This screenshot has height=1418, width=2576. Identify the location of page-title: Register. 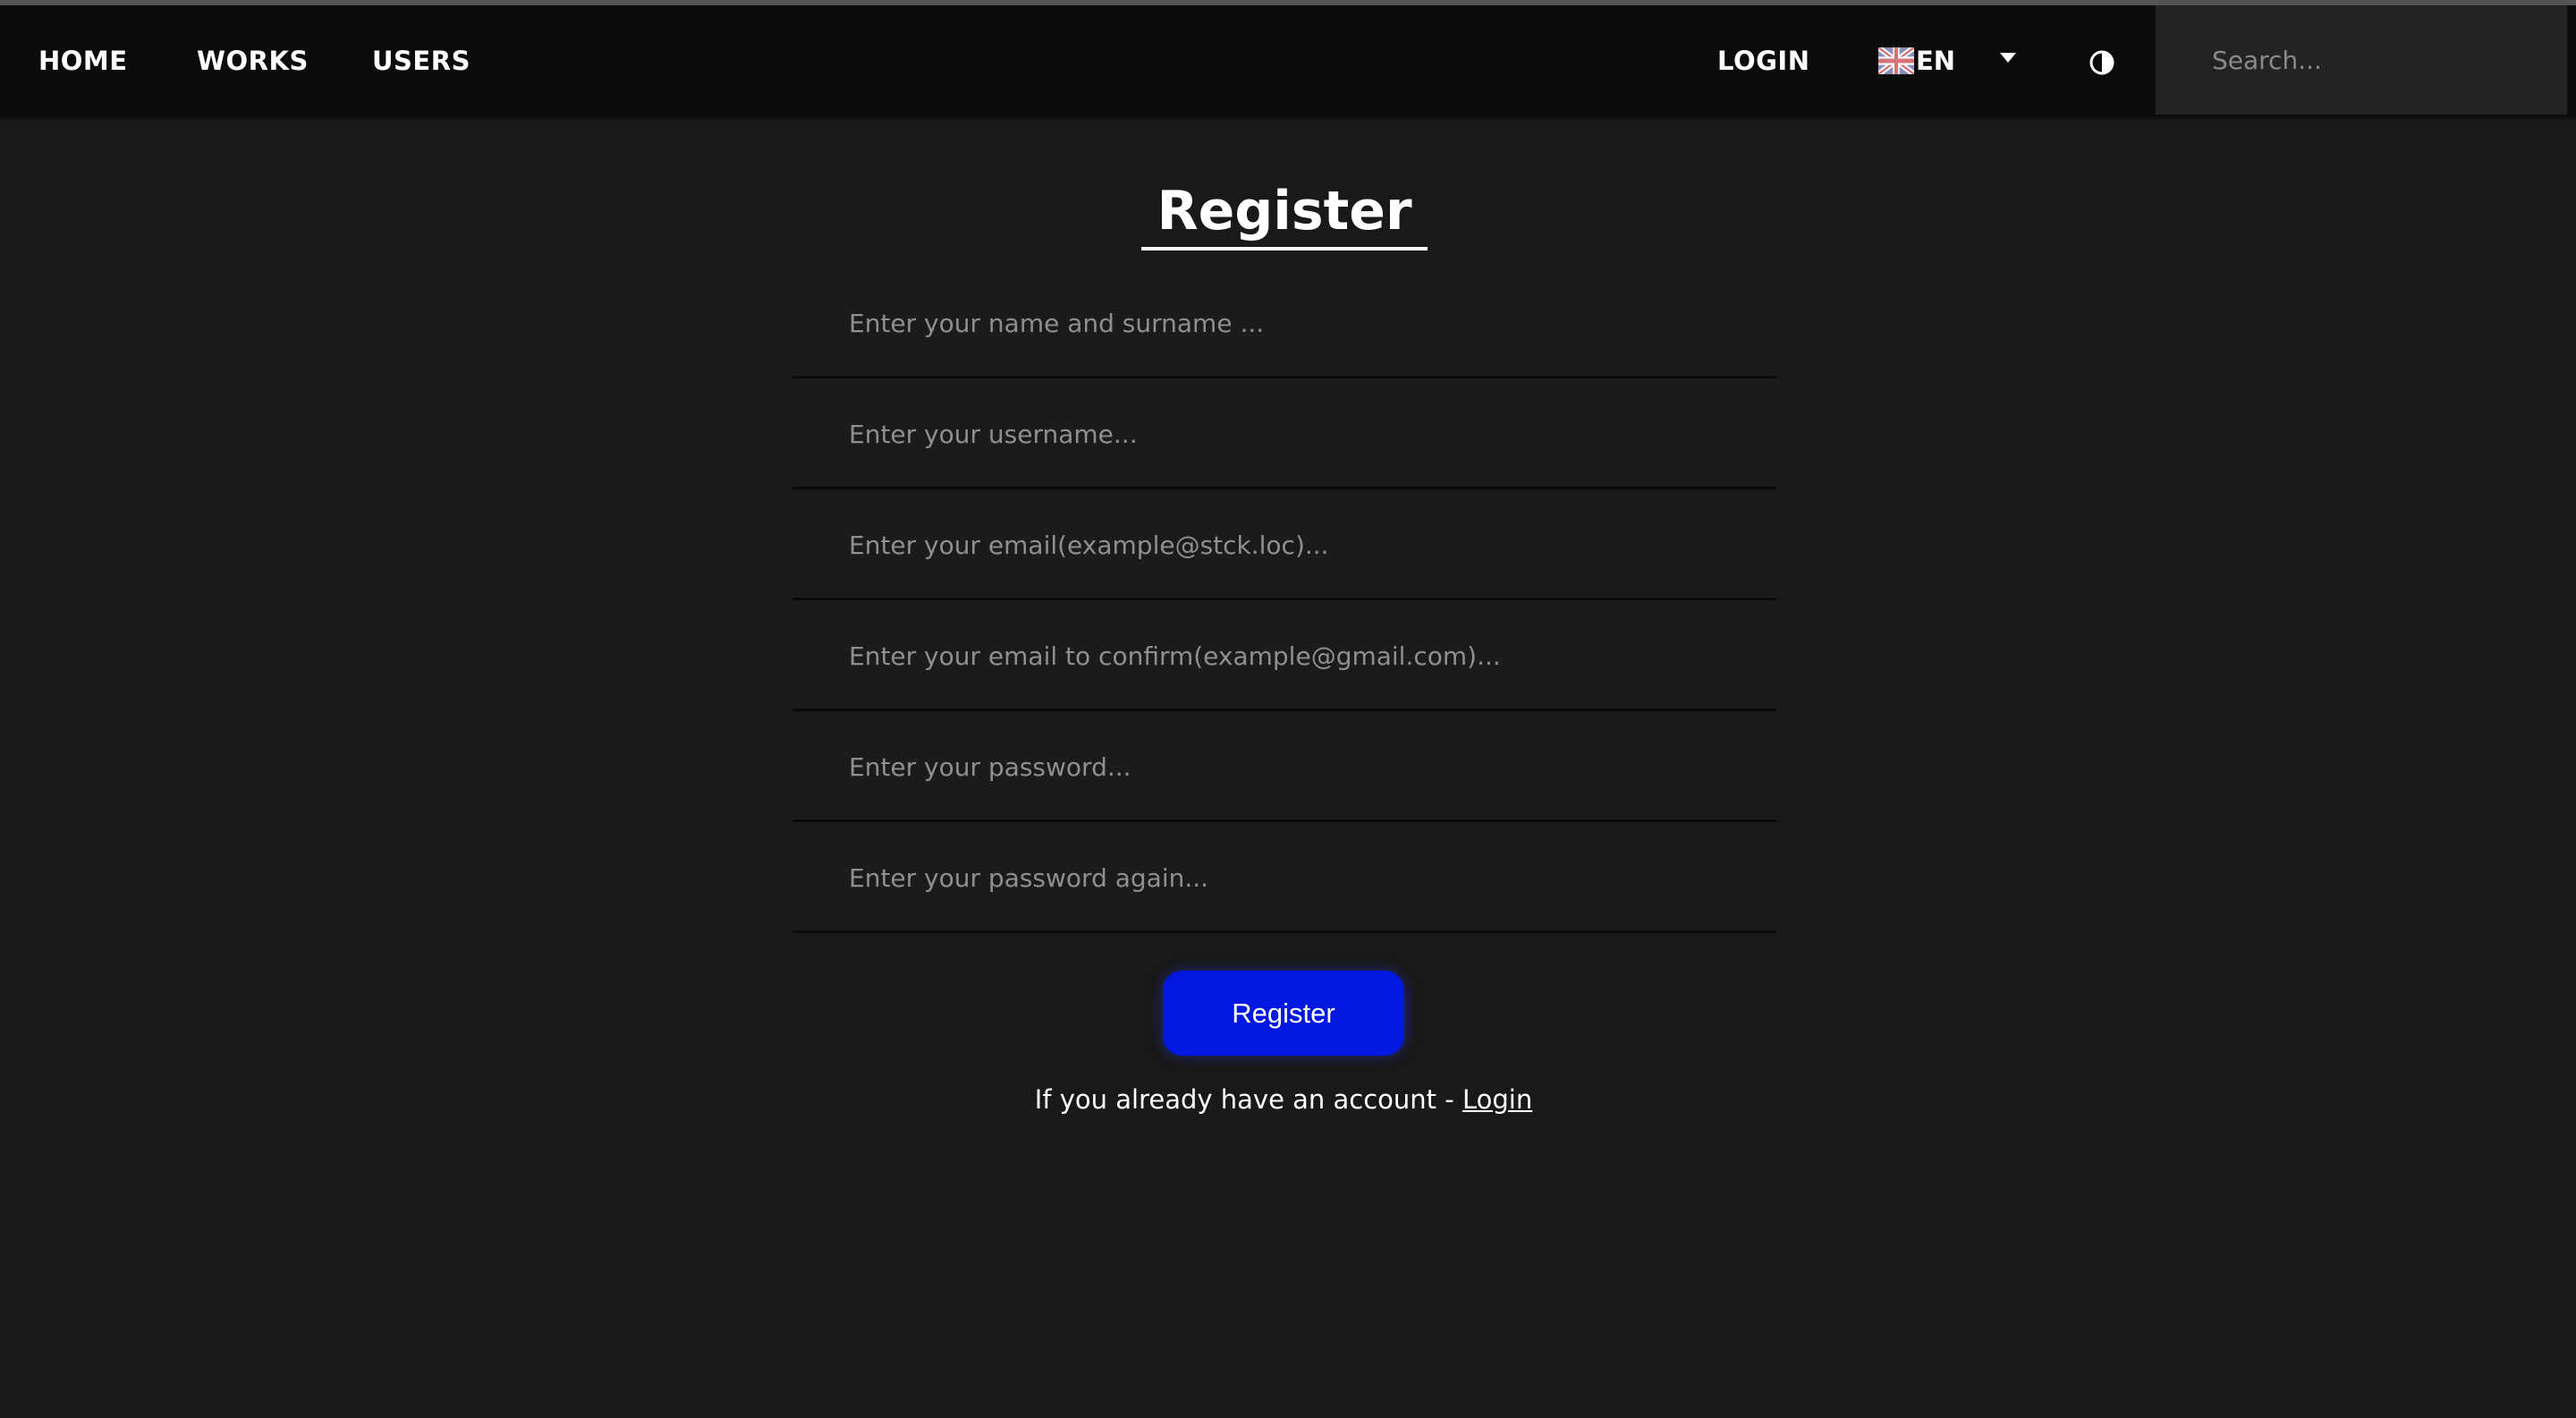
(1284, 211).